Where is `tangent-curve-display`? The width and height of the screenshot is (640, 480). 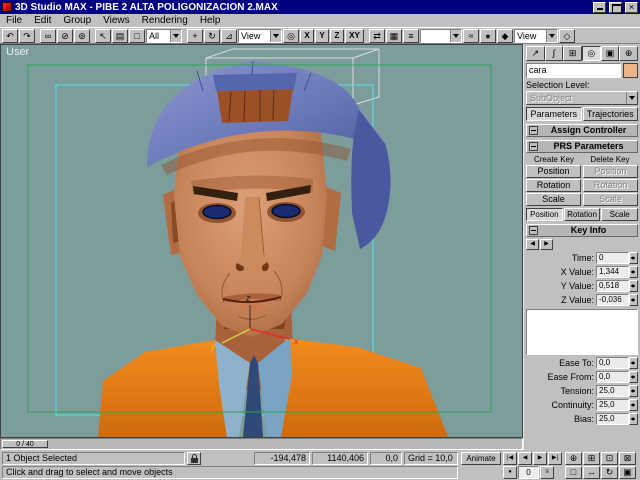
tangent-curve-display is located at coordinates (582, 332).